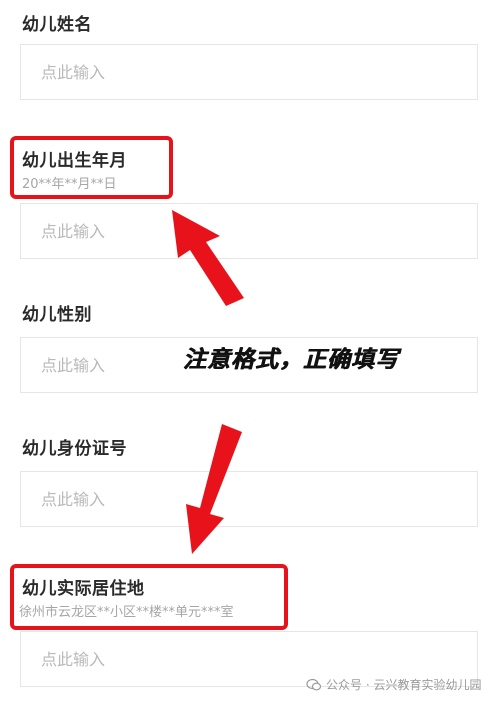 This screenshot has height=704, width=500. Describe the element at coordinates (291, 360) in the screenshot. I see `format-notice: 注意格式，正确填写` at that location.